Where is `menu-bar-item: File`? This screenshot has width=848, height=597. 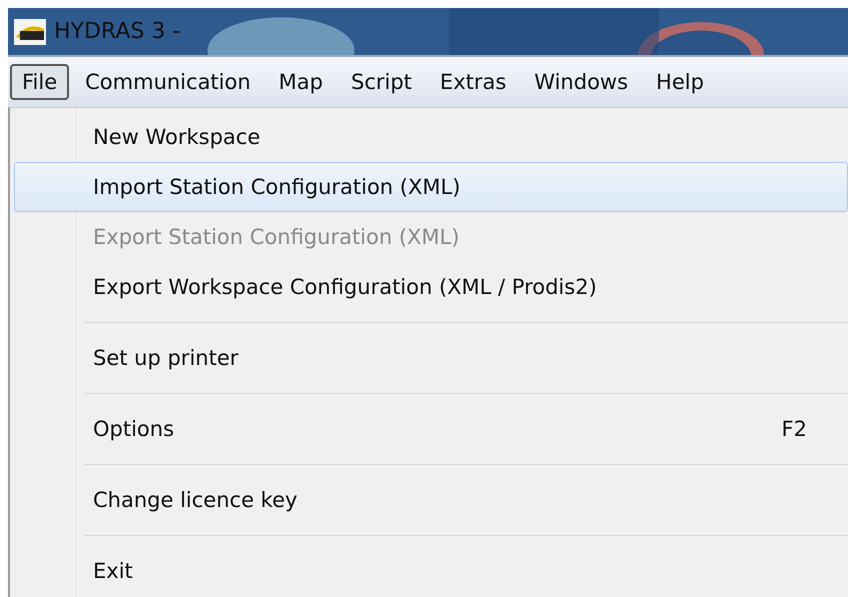
menu-bar-item: File is located at coordinates (40, 82).